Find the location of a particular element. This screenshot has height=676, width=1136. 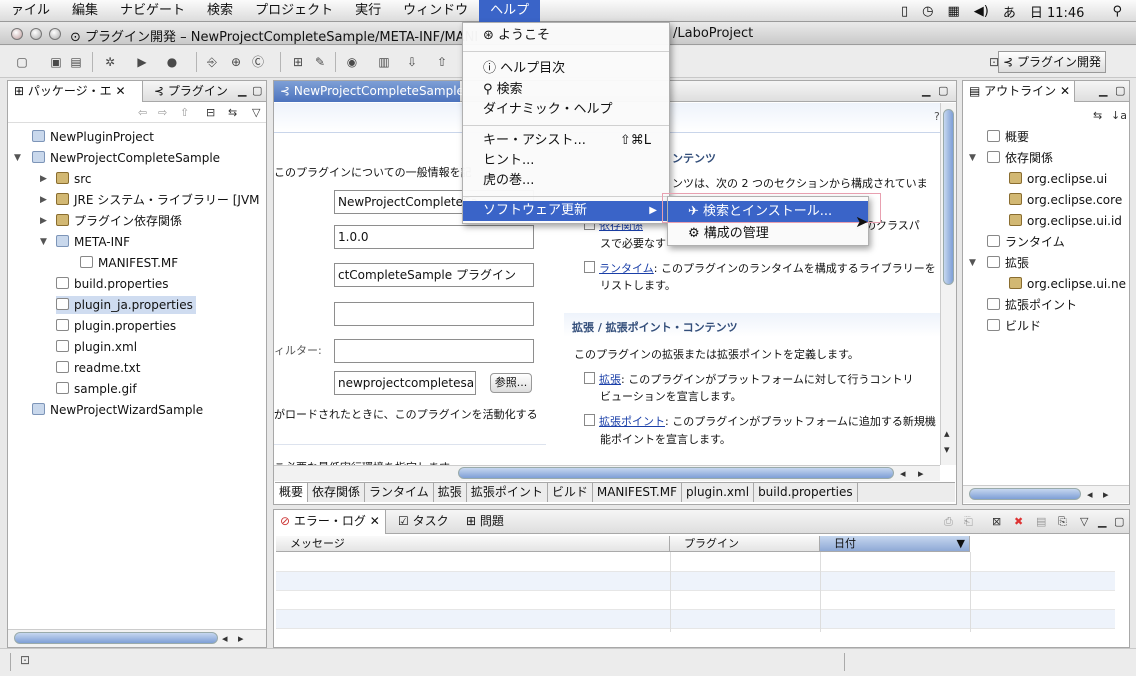

provider-field is located at coordinates (434, 314).